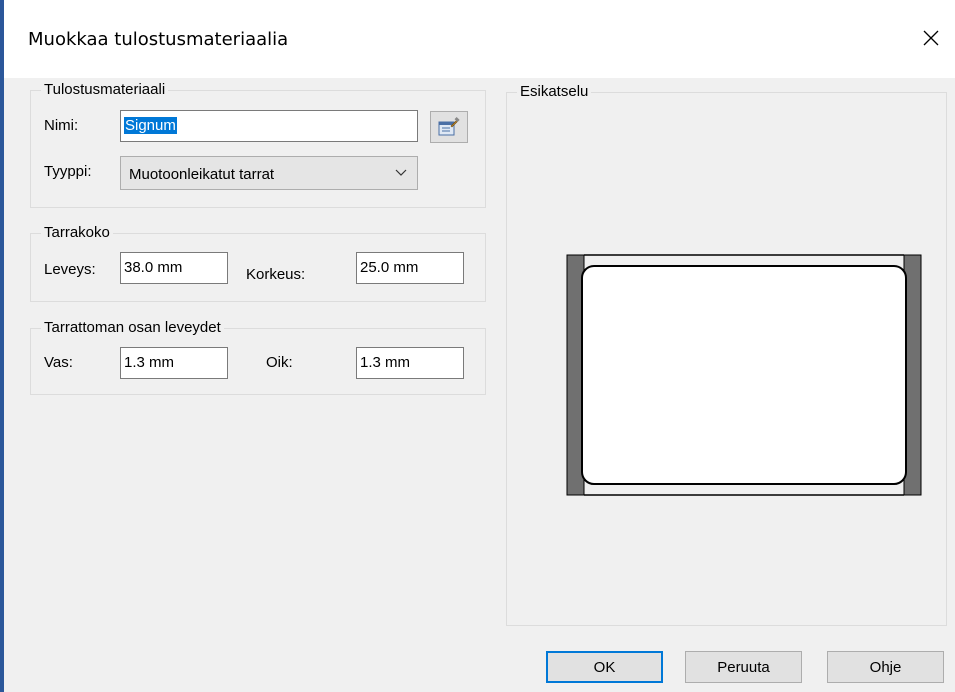  I want to click on help-button: Ohje, so click(885, 667).